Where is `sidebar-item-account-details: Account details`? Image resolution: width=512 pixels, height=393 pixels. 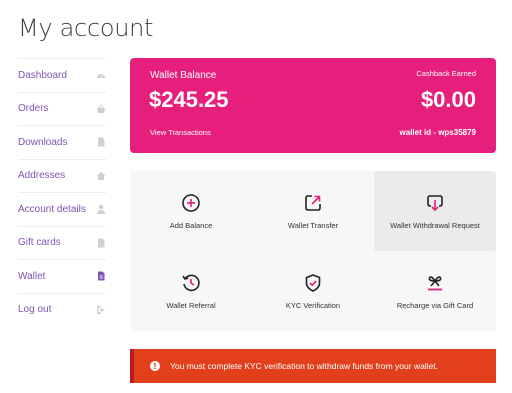 sidebar-item-account-details: Account details is located at coordinates (62, 209).